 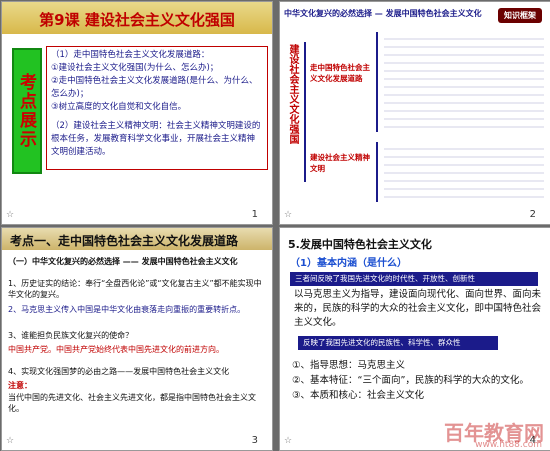 What do you see at coordinates (27, 111) in the screenshot?
I see `side-label: 考点展示` at bounding box center [27, 111].